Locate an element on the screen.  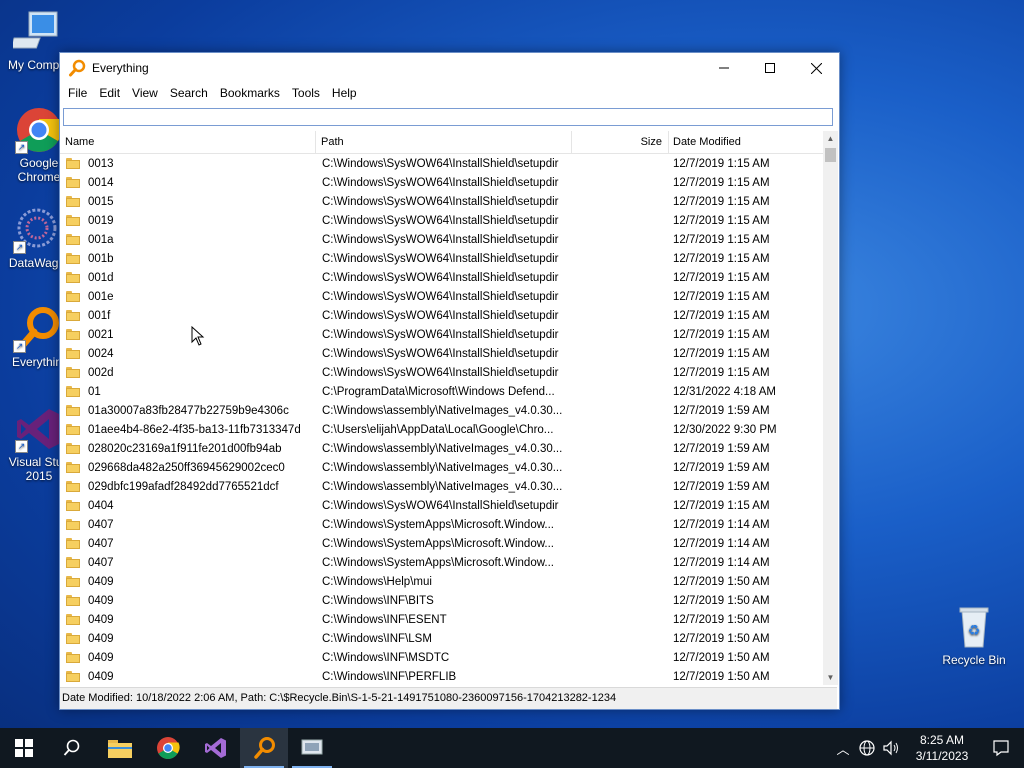
file-name: 01aee4b4-86e2-4f35-ba13-11fb7313347d is located at coordinates (194, 429).